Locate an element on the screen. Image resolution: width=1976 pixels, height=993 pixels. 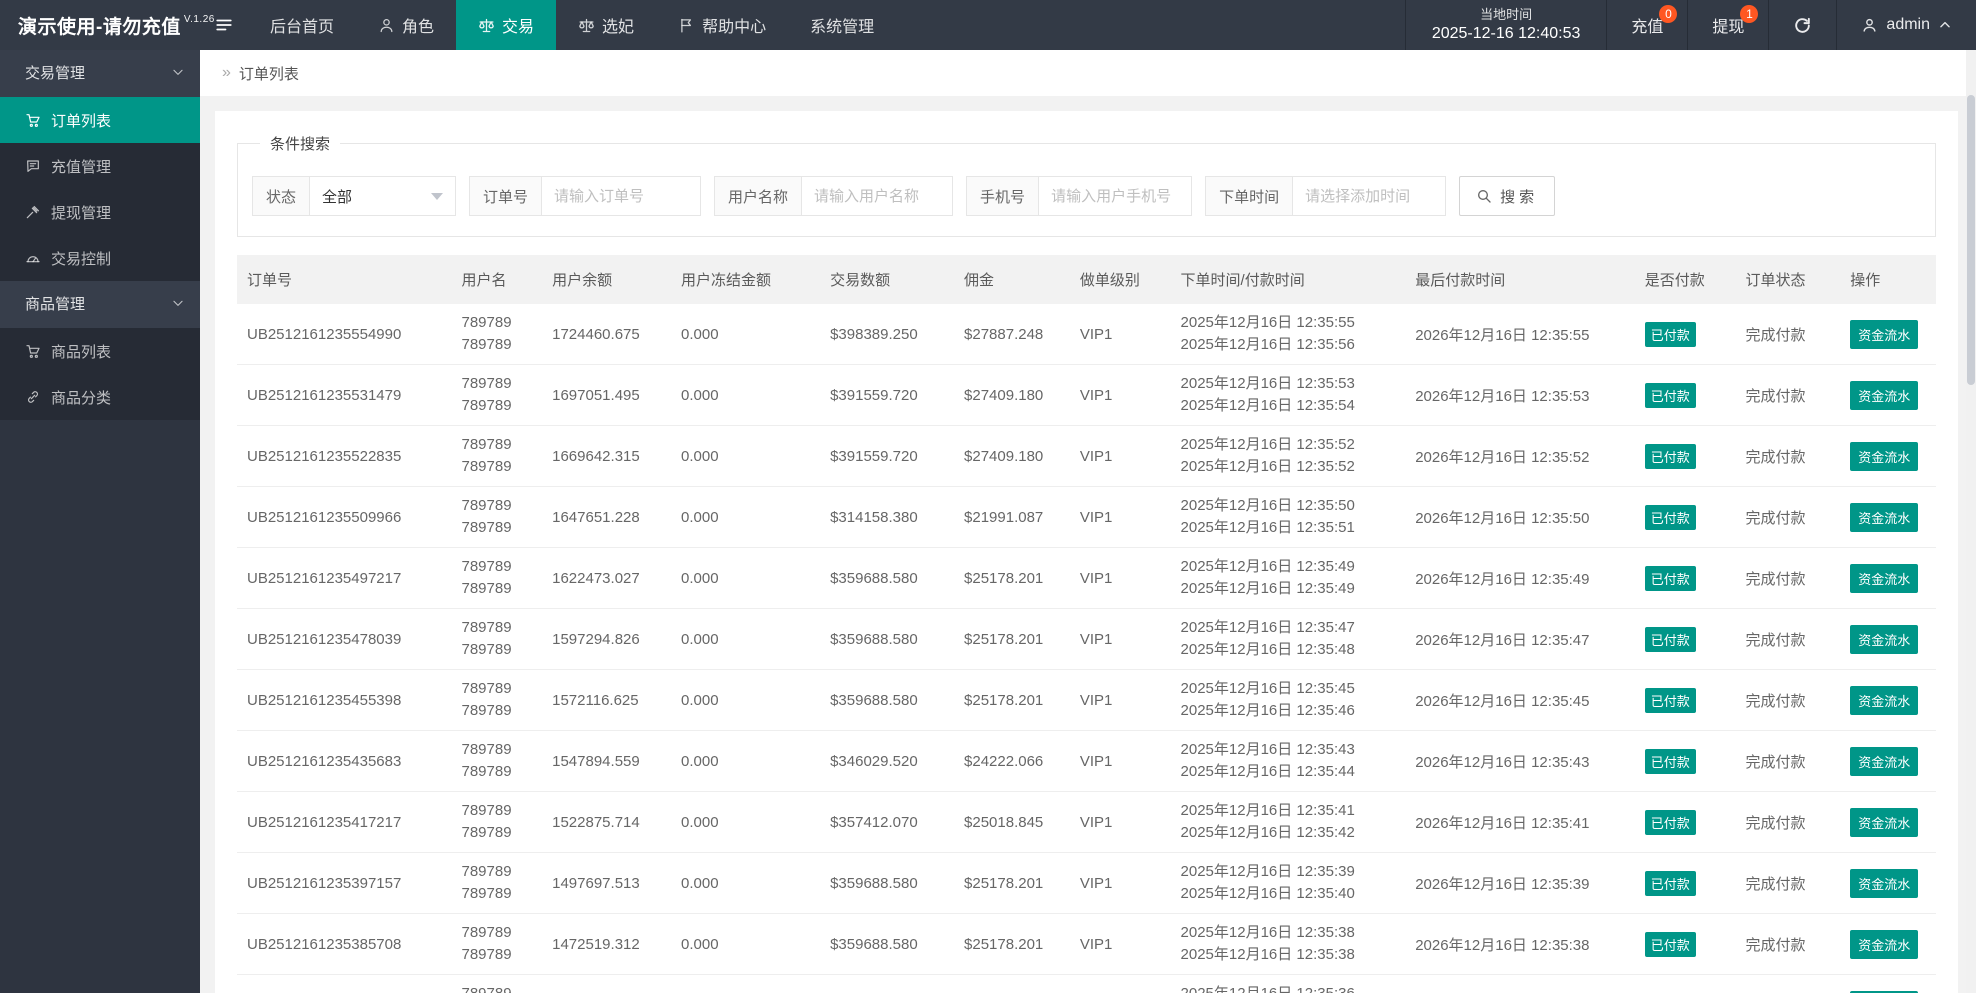
topbar-right: 当地时间 2025-12-16 12:40:53 充值 0 提现 1 admin is located at coordinates (1690, 25).